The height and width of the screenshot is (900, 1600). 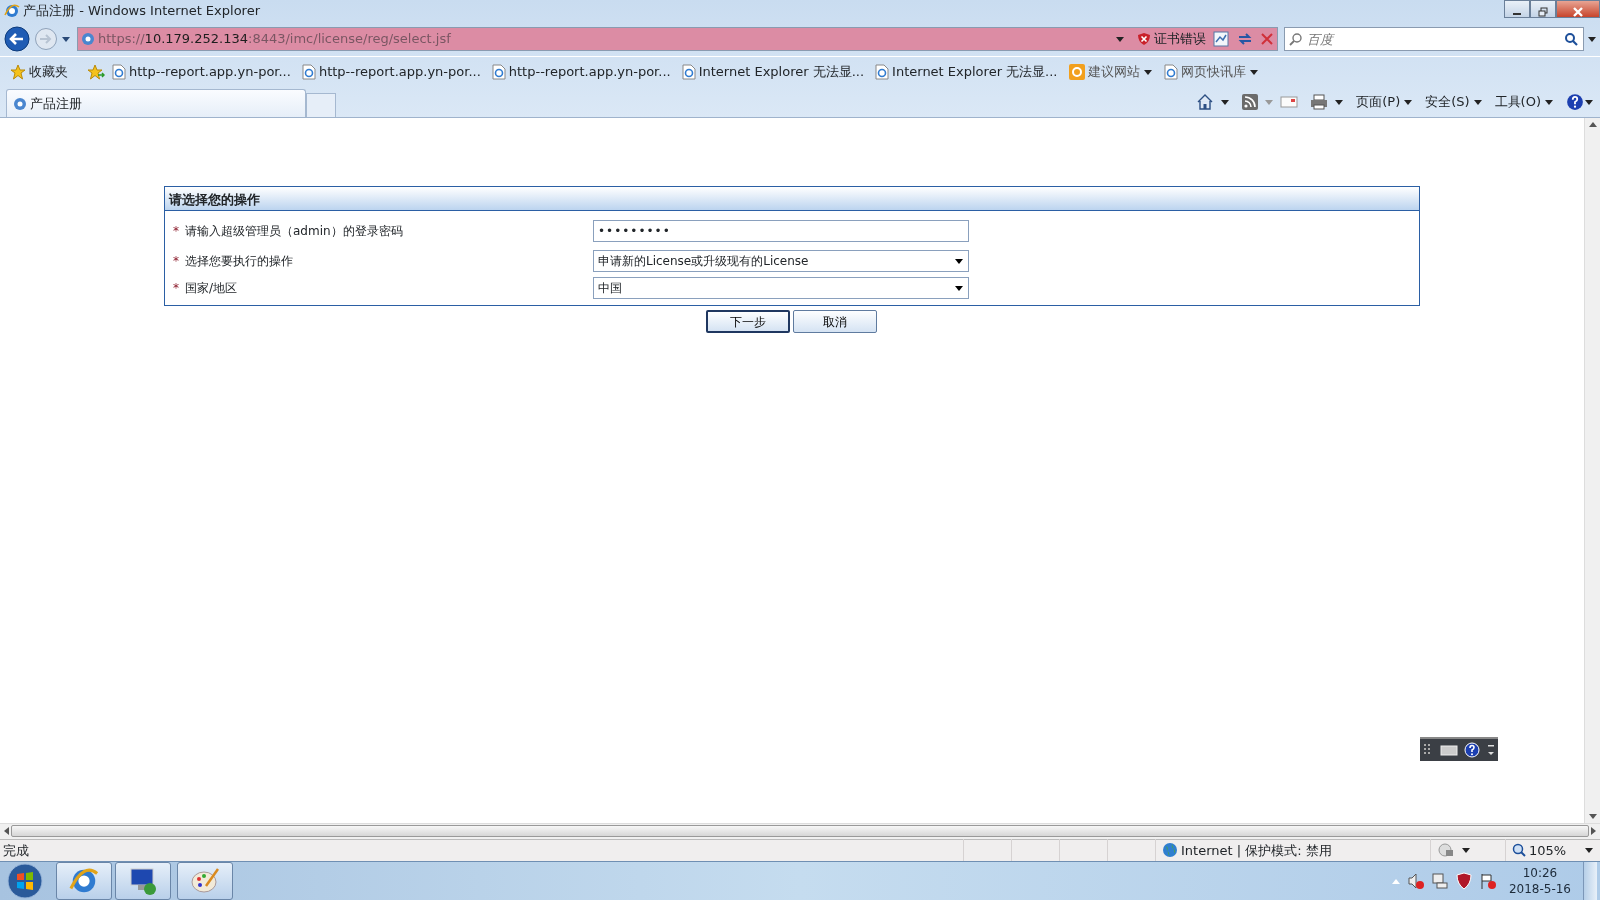 What do you see at coordinates (1594, 831) in the screenshot?
I see `scroll-right-icon` at bounding box center [1594, 831].